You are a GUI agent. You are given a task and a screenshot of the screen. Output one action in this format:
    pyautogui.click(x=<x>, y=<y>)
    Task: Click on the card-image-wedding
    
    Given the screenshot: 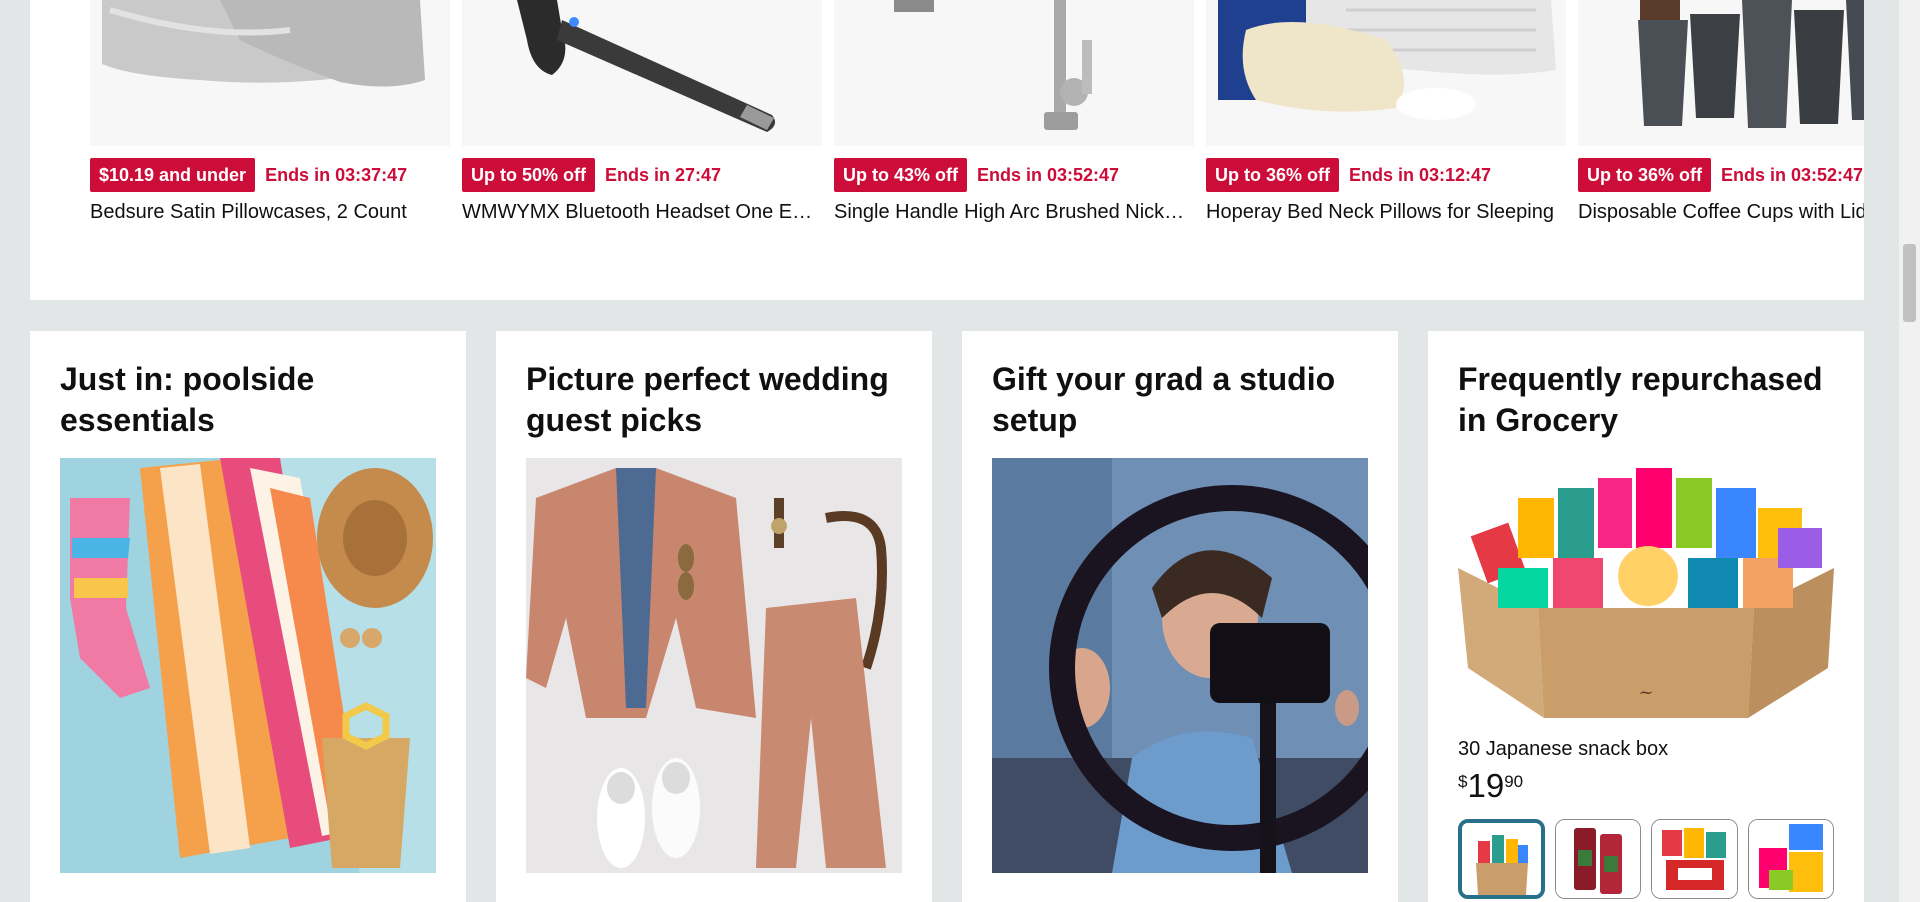 What is the action you would take?
    pyautogui.click(x=714, y=665)
    